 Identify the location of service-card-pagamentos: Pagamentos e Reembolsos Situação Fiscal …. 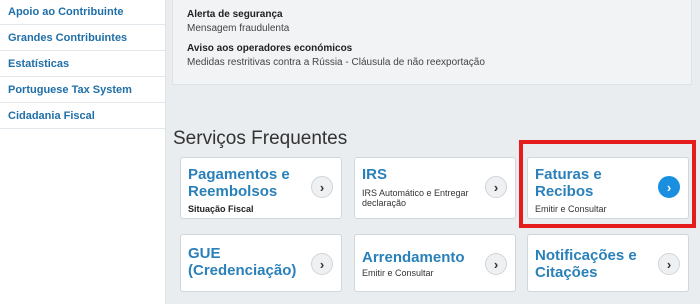
(261, 188).